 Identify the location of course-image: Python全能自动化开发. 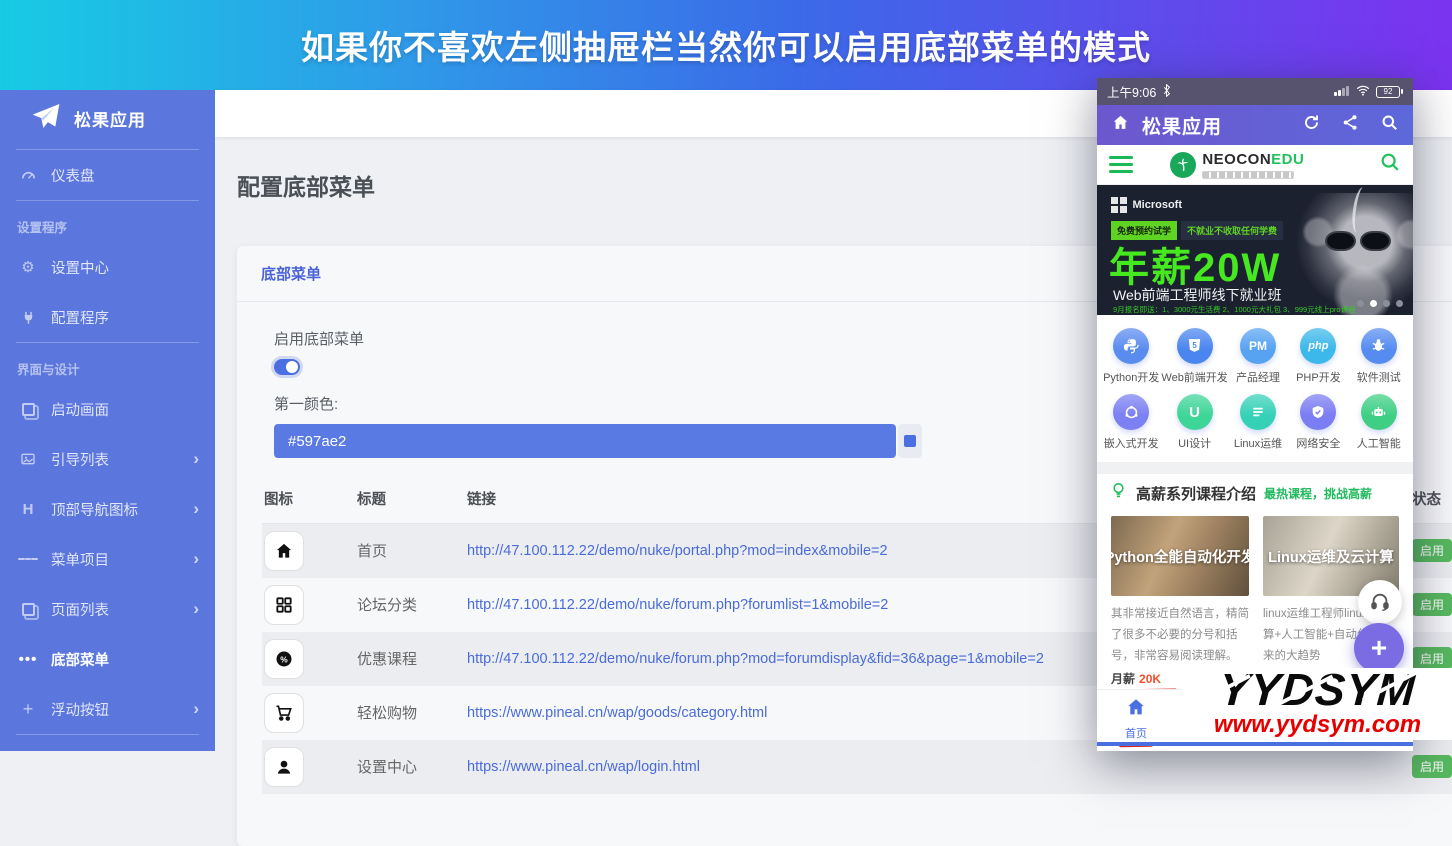
(1180, 556).